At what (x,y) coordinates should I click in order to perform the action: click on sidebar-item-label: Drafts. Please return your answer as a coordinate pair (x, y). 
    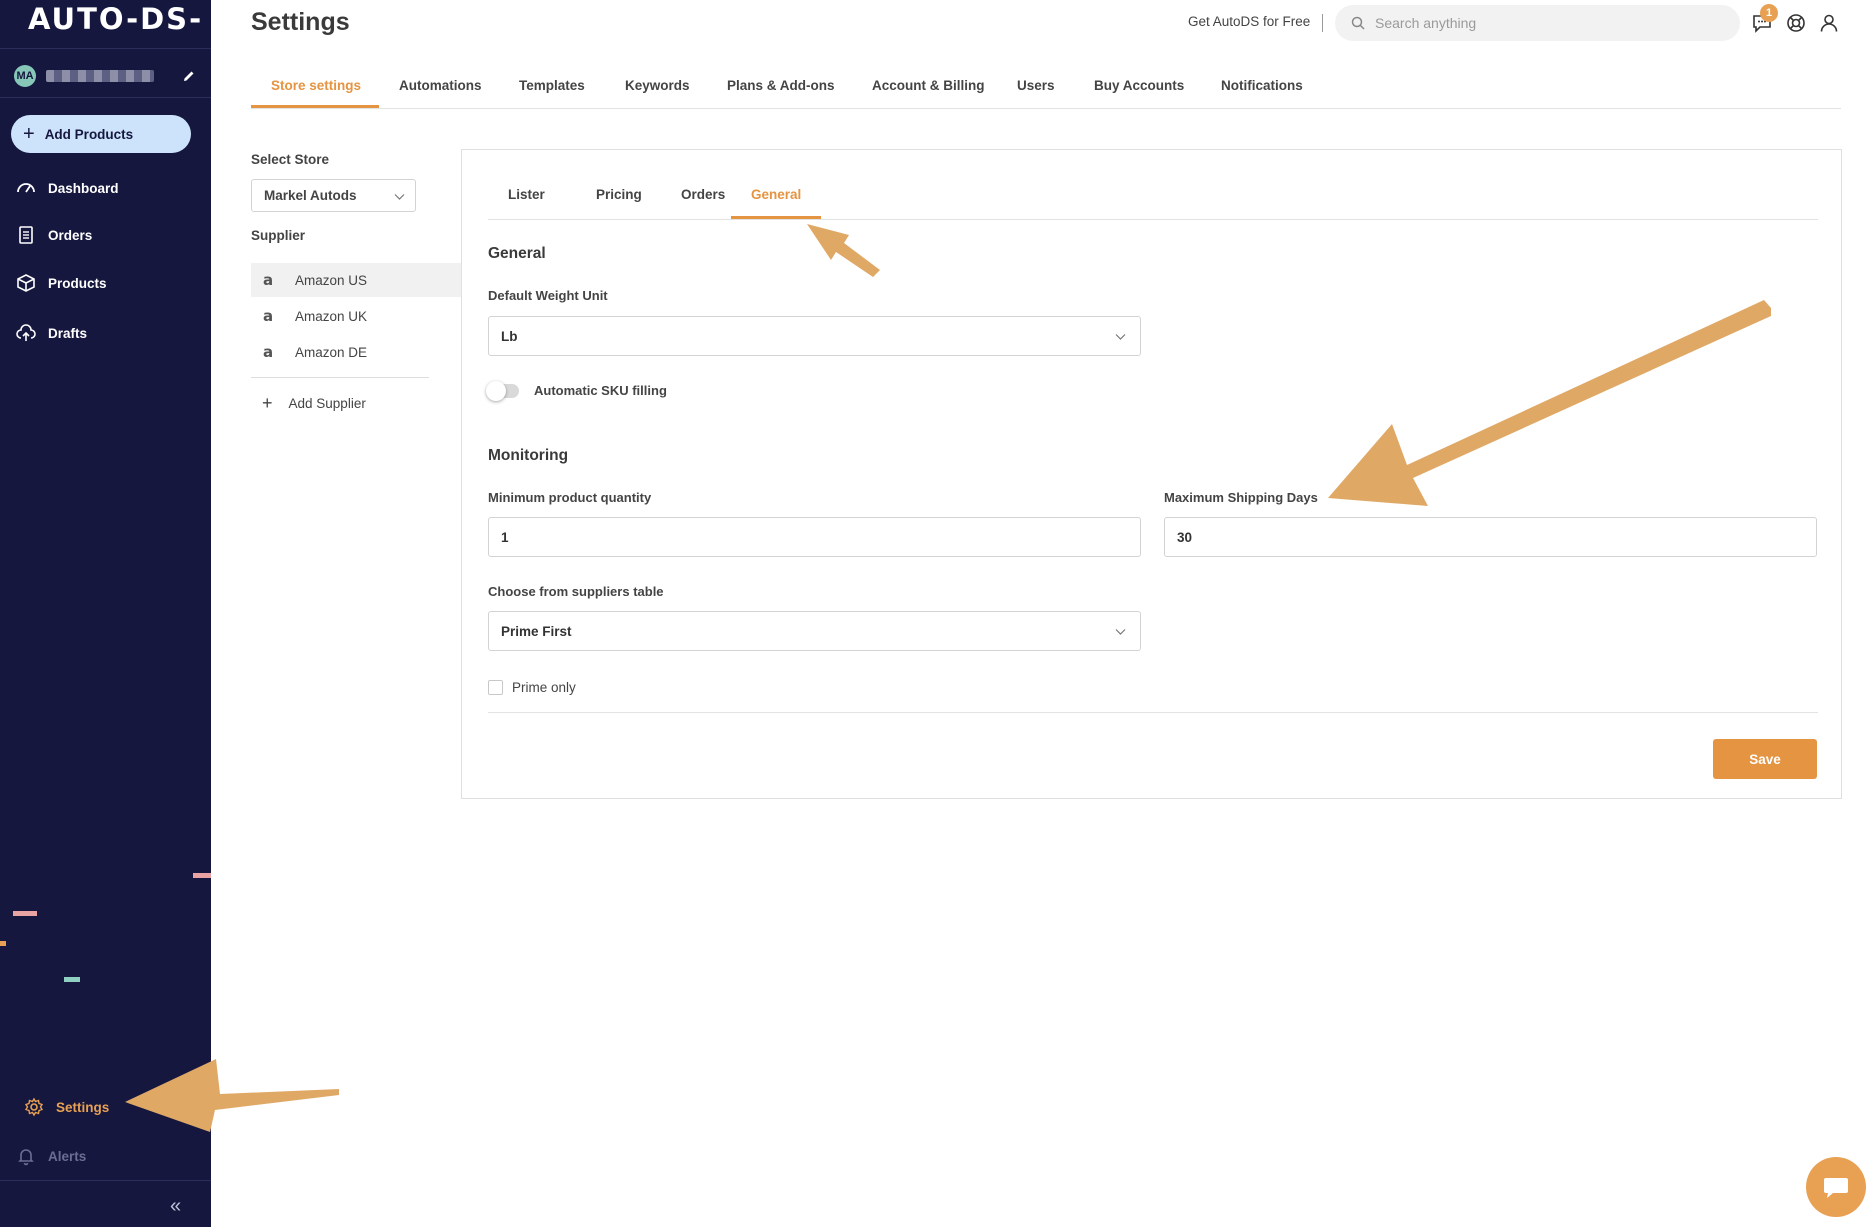
    Looking at the image, I should click on (68, 333).